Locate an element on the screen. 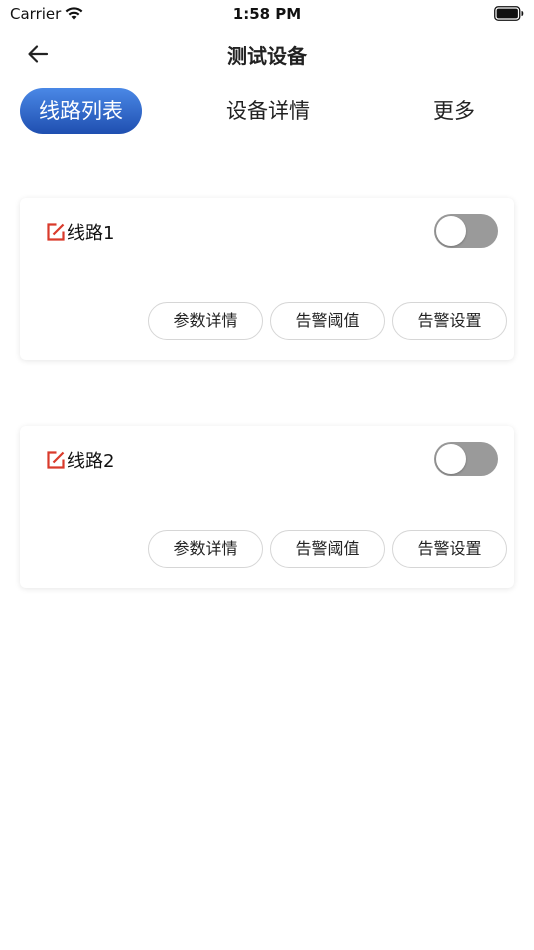  tab-device-details: 设备详情 is located at coordinates (268, 111).